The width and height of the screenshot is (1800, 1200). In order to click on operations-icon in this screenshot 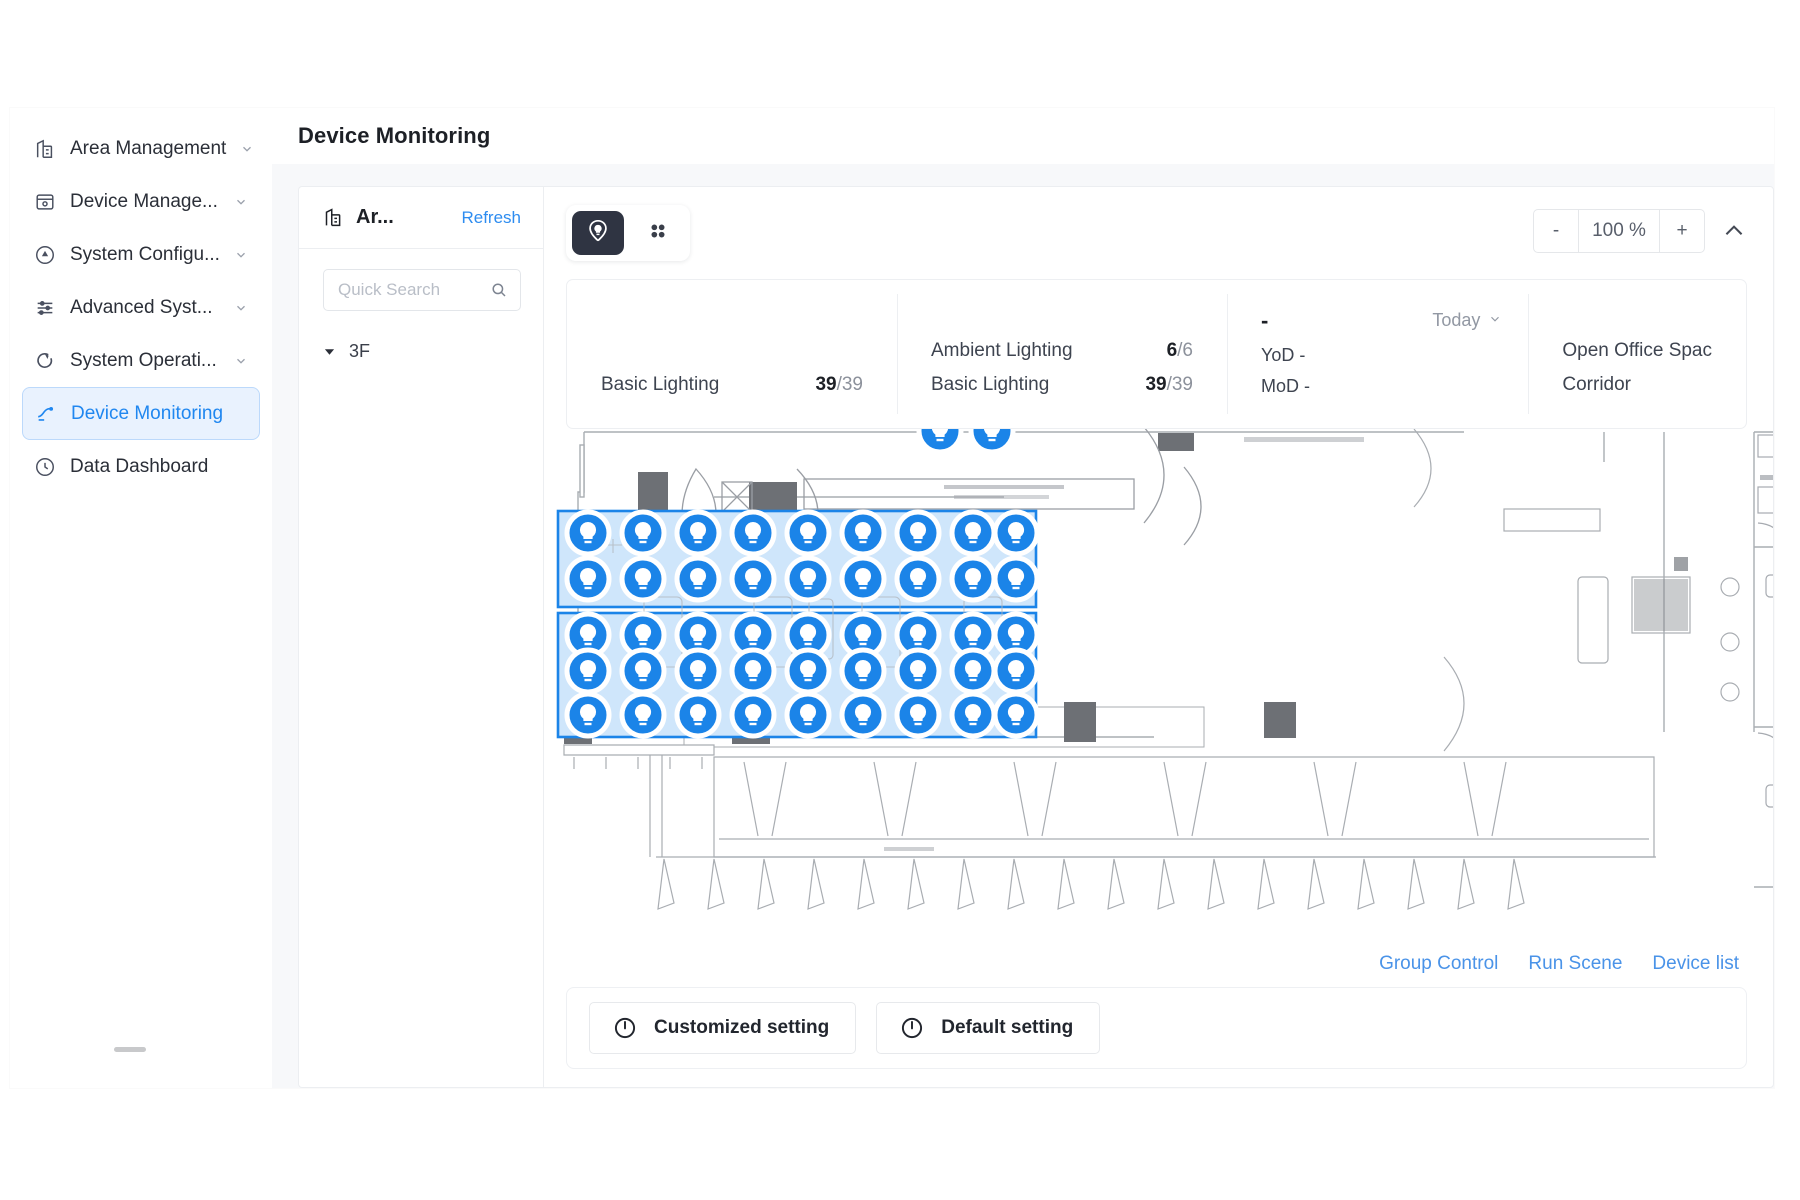, I will do `click(45, 361)`.